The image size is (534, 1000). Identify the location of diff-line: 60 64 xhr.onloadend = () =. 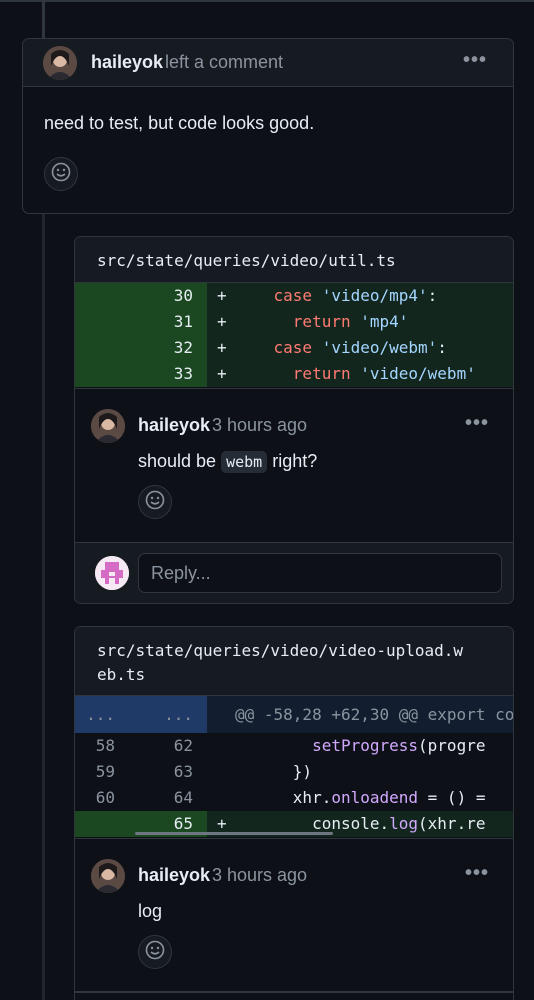
(294, 798).